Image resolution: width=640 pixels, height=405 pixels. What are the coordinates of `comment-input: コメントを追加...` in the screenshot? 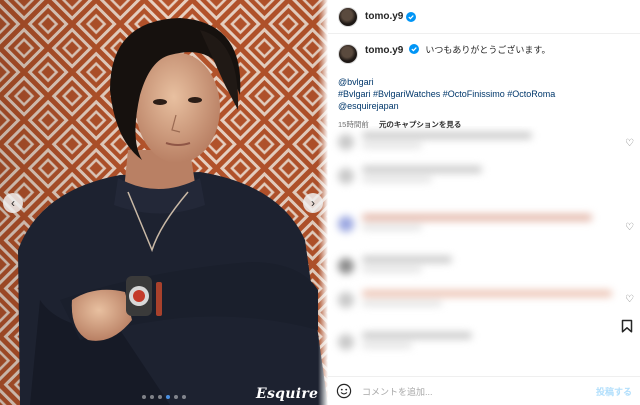 It's located at (479, 391).